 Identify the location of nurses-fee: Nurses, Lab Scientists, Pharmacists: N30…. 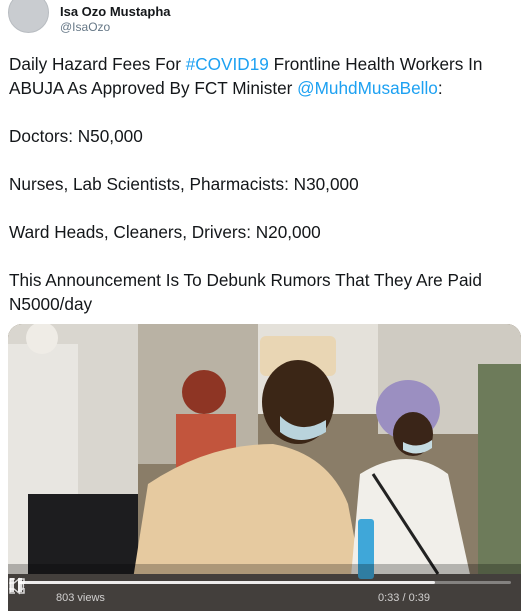
(184, 184).